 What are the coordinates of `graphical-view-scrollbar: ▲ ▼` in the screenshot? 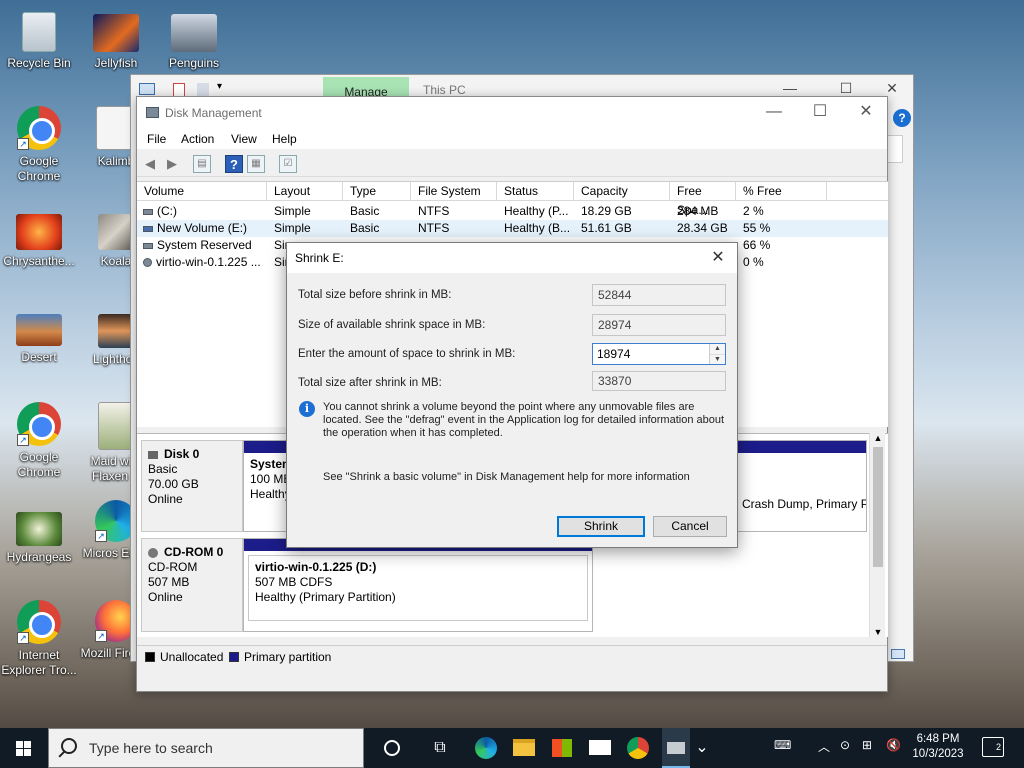 It's located at (877, 535).